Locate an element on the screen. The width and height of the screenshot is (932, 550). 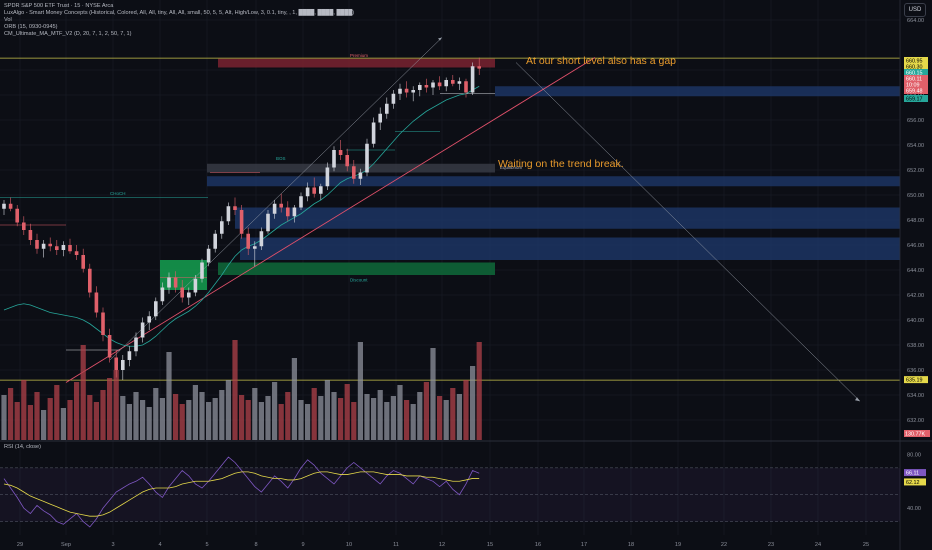
rsi-tag: 62.12 is located at coordinates (915, 482).